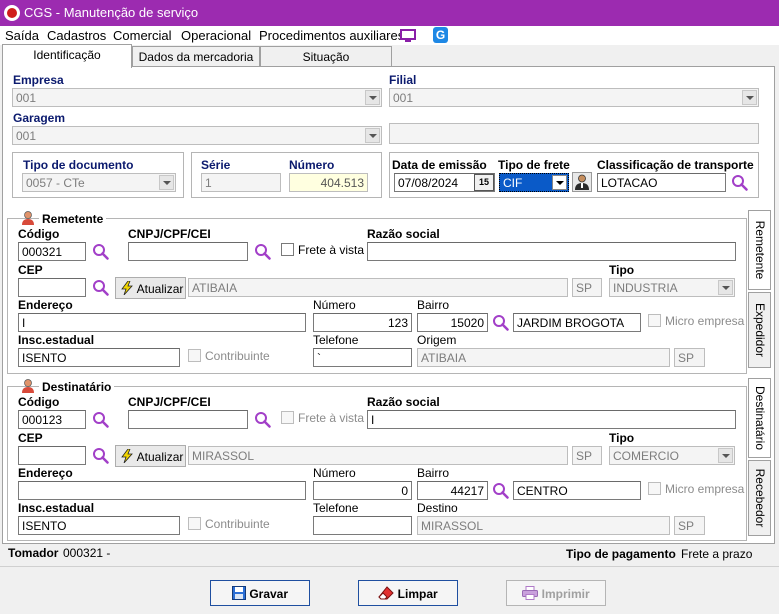 Image resolution: width=779 pixels, height=614 pixels. Describe the element at coordinates (169, 402) in the screenshot. I see `dest-cnpj-label: CNPJ/CPF/CEI` at that location.